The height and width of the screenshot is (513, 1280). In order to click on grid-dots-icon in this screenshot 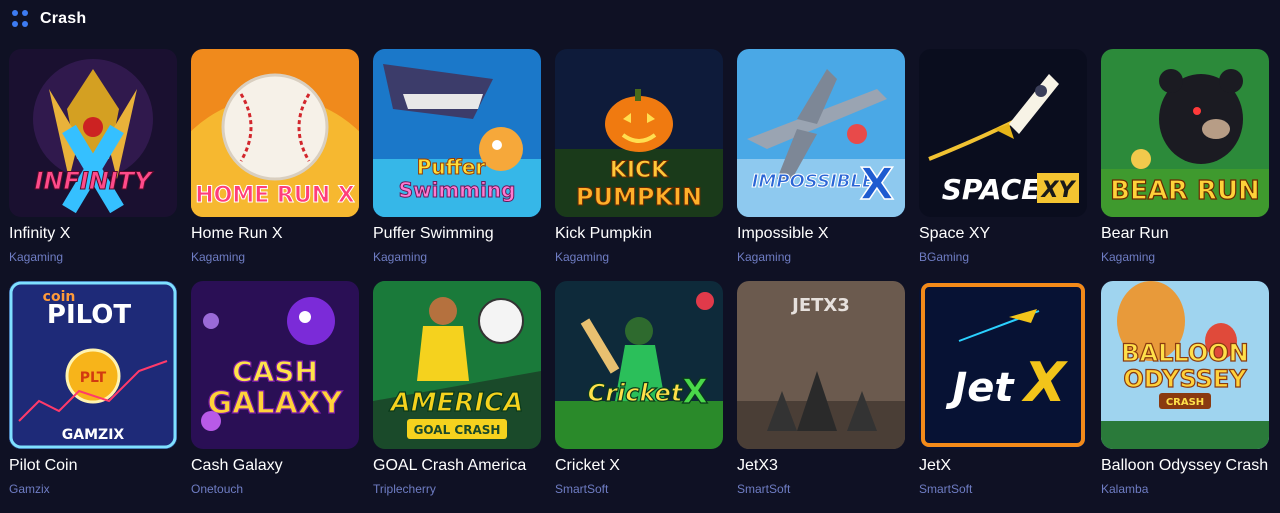, I will do `click(21, 19)`.